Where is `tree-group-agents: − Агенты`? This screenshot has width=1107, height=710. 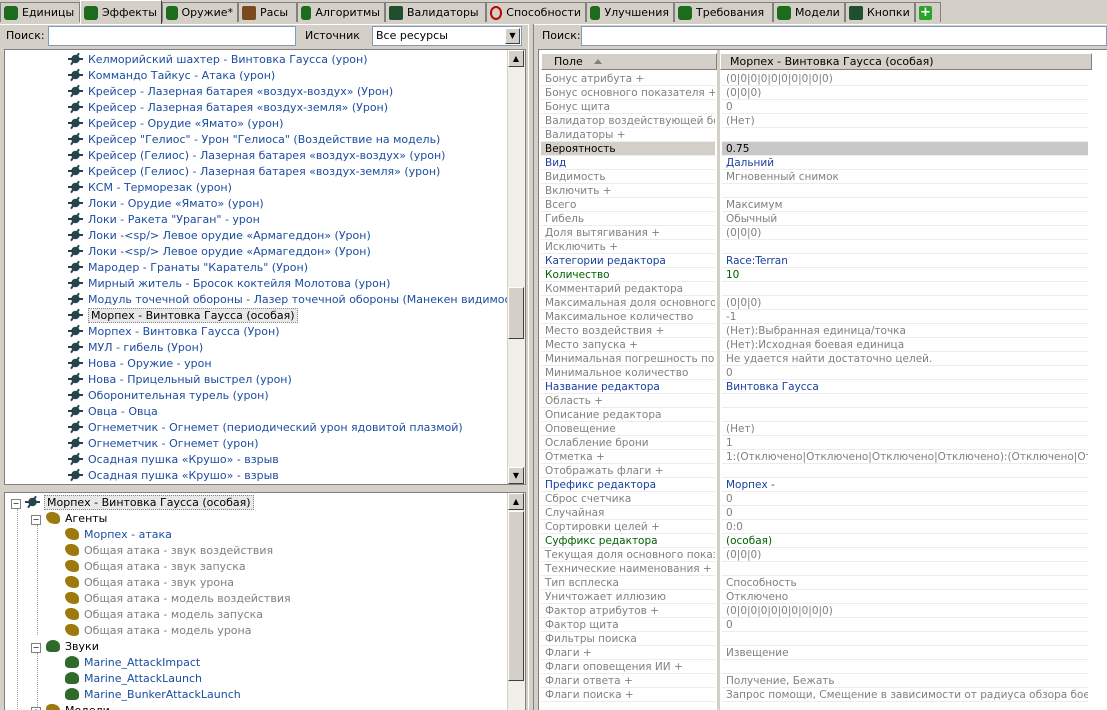 tree-group-agents: − Агенты is located at coordinates (69, 519).